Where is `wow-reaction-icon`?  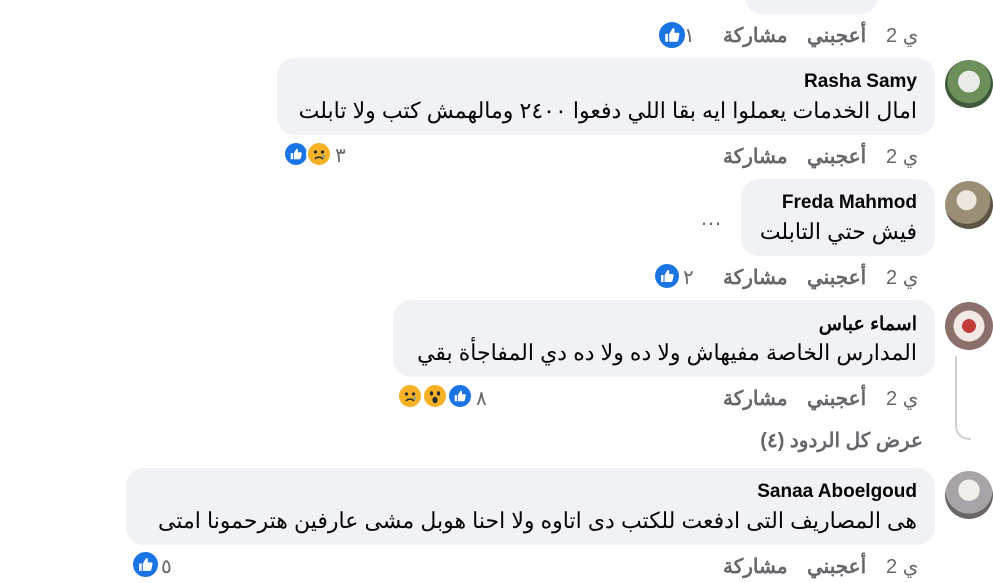 wow-reaction-icon is located at coordinates (435, 396).